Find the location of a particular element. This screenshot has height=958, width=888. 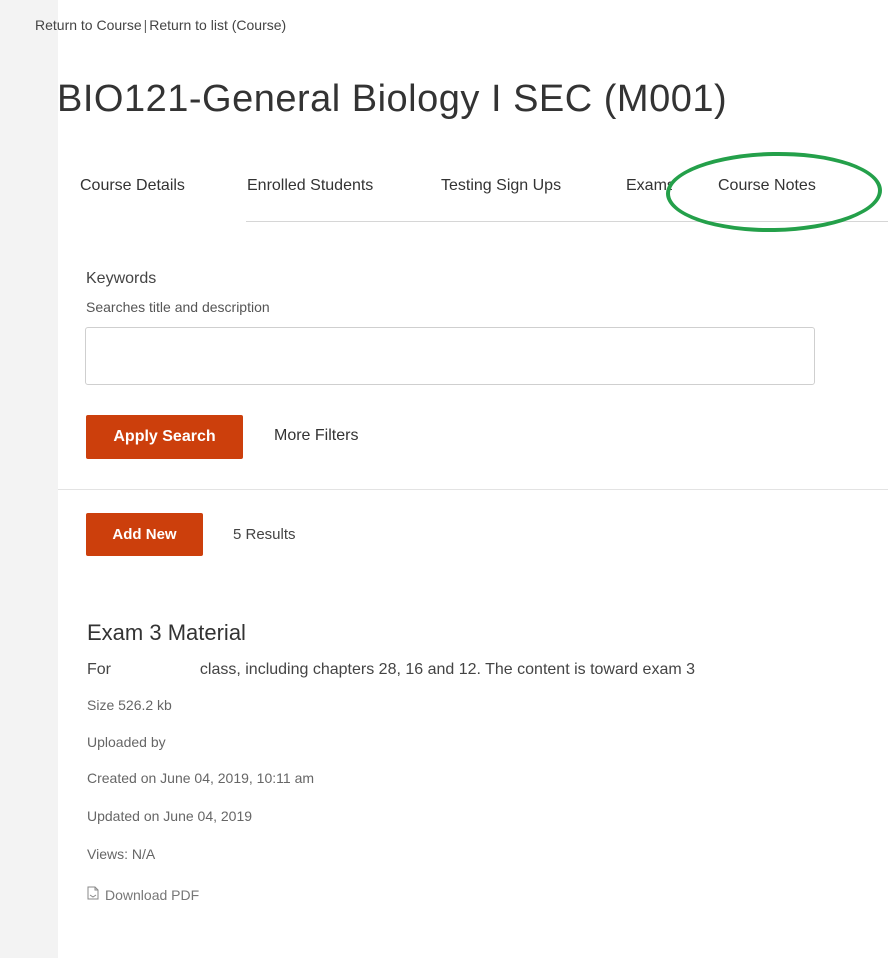

add-new-button: Add New is located at coordinates (144, 534).